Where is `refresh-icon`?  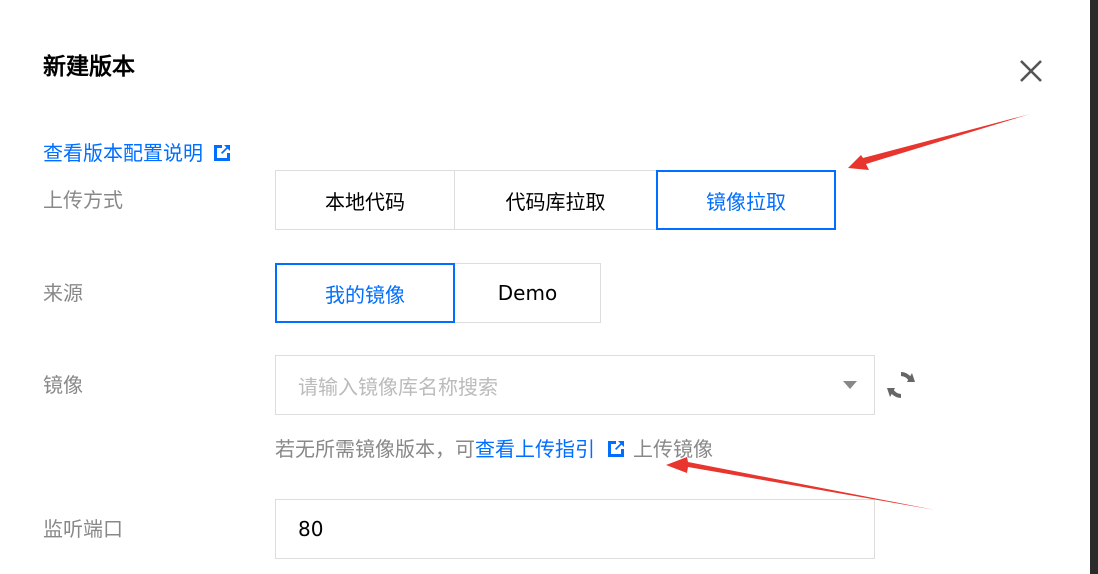 refresh-icon is located at coordinates (901, 385).